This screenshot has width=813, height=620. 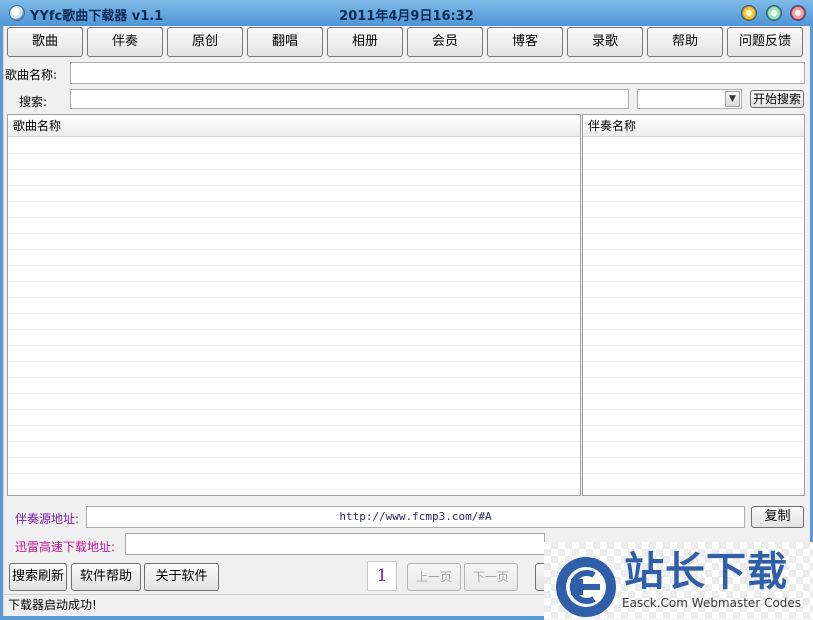 What do you see at coordinates (685, 42) in the screenshot?
I see `nav-button-help: 帮助` at bounding box center [685, 42].